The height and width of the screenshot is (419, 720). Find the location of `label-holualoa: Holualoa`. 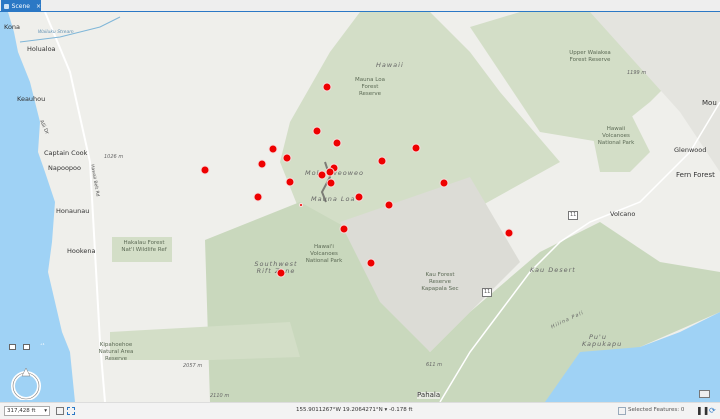

label-holualoa: Holualoa is located at coordinates (41, 49).